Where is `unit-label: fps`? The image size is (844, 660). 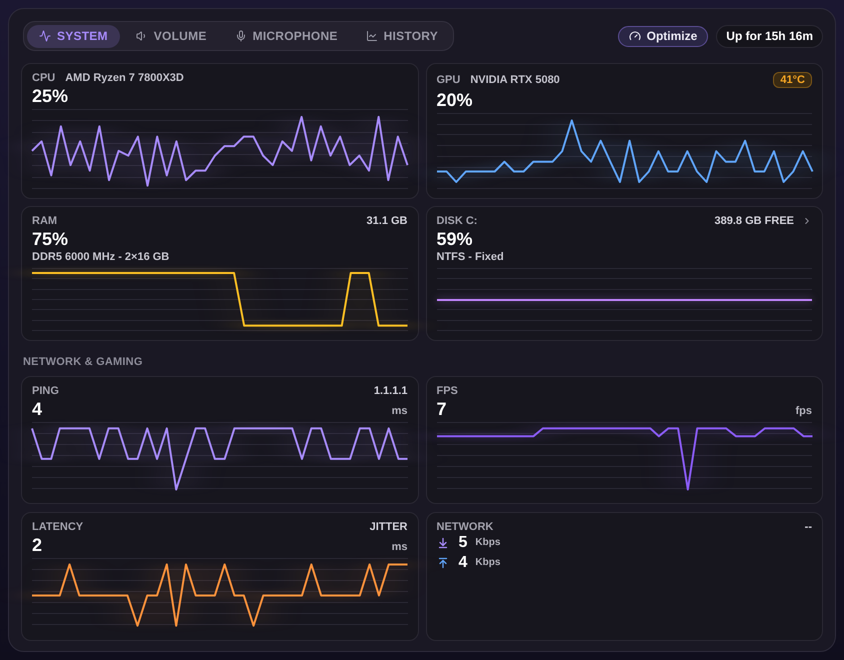
unit-label: fps is located at coordinates (804, 410).